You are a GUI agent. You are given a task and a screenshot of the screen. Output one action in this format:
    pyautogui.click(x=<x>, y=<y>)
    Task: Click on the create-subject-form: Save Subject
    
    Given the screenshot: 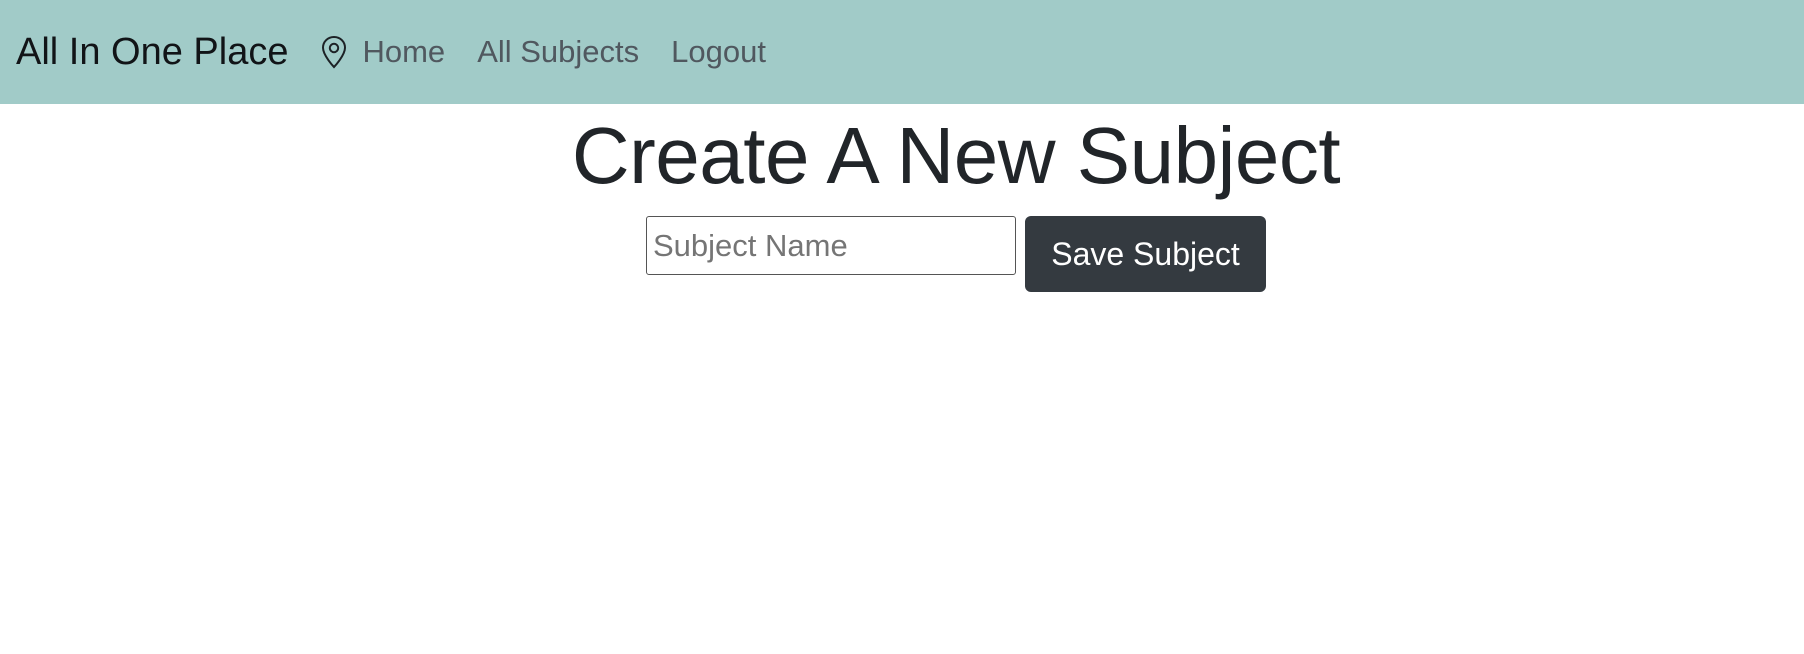 What is the action you would take?
    pyautogui.click(x=956, y=254)
    